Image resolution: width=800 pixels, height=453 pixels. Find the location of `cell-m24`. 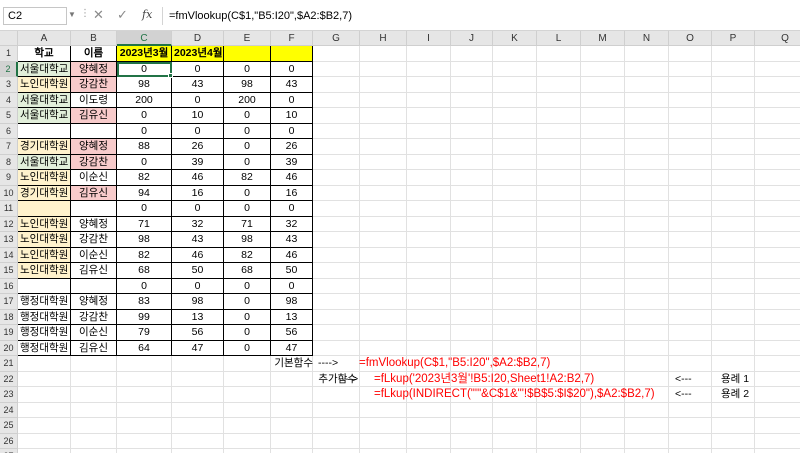

cell-m24 is located at coordinates (603, 410).